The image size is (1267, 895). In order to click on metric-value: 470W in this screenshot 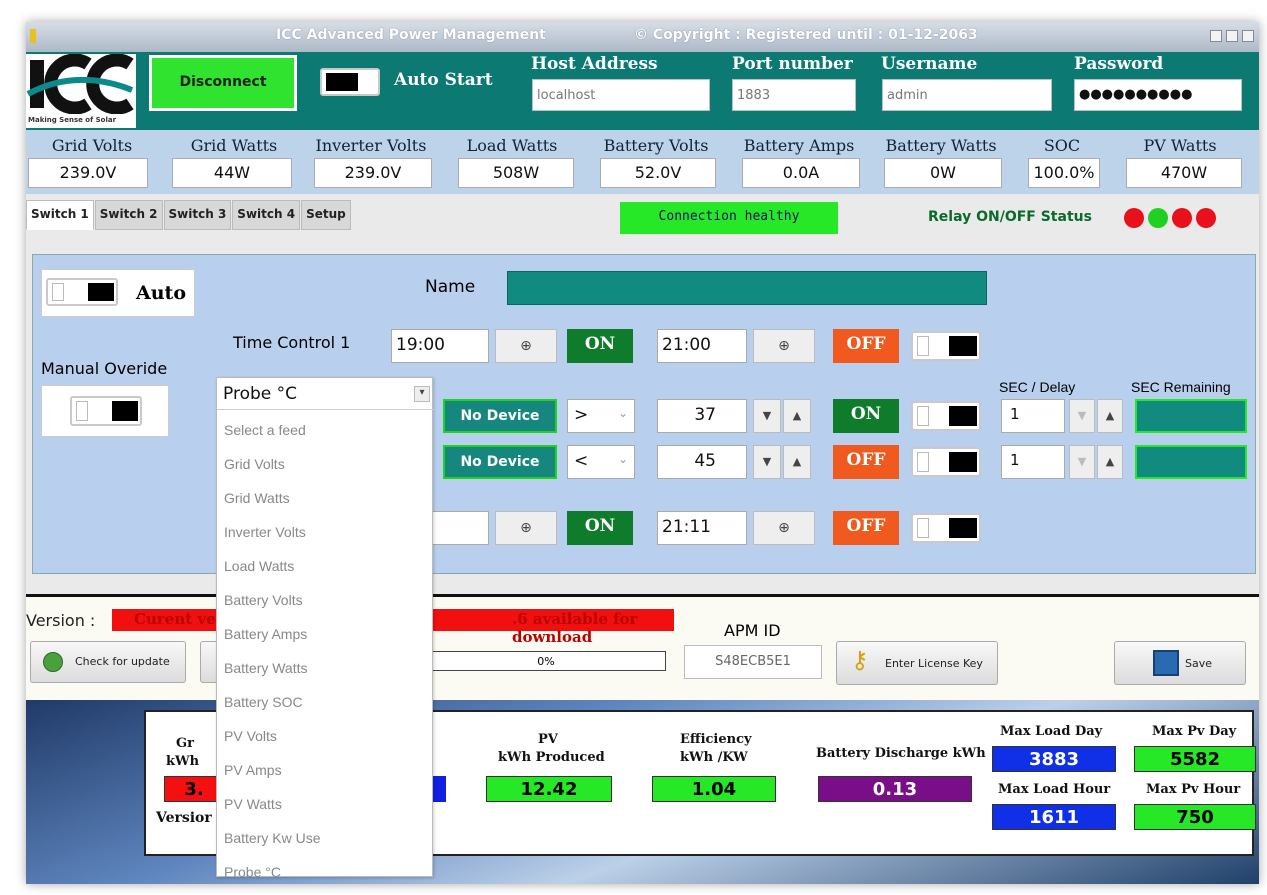, I will do `click(1184, 173)`.